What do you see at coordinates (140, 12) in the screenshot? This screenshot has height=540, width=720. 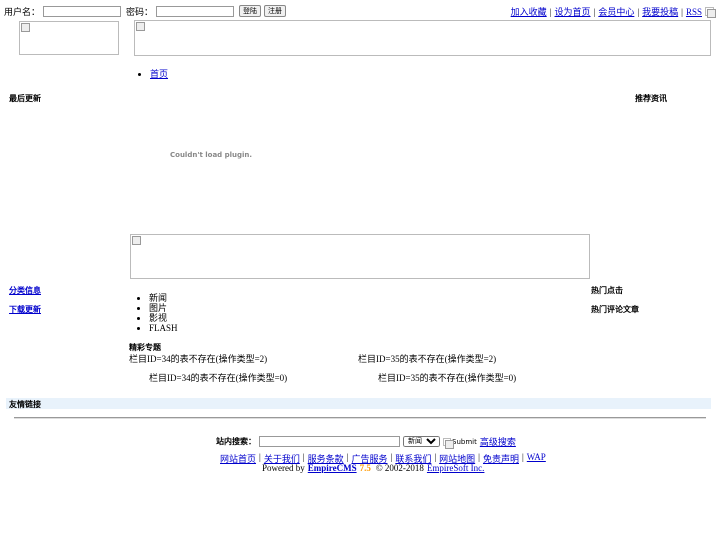 I see `password-label: 密码：` at bounding box center [140, 12].